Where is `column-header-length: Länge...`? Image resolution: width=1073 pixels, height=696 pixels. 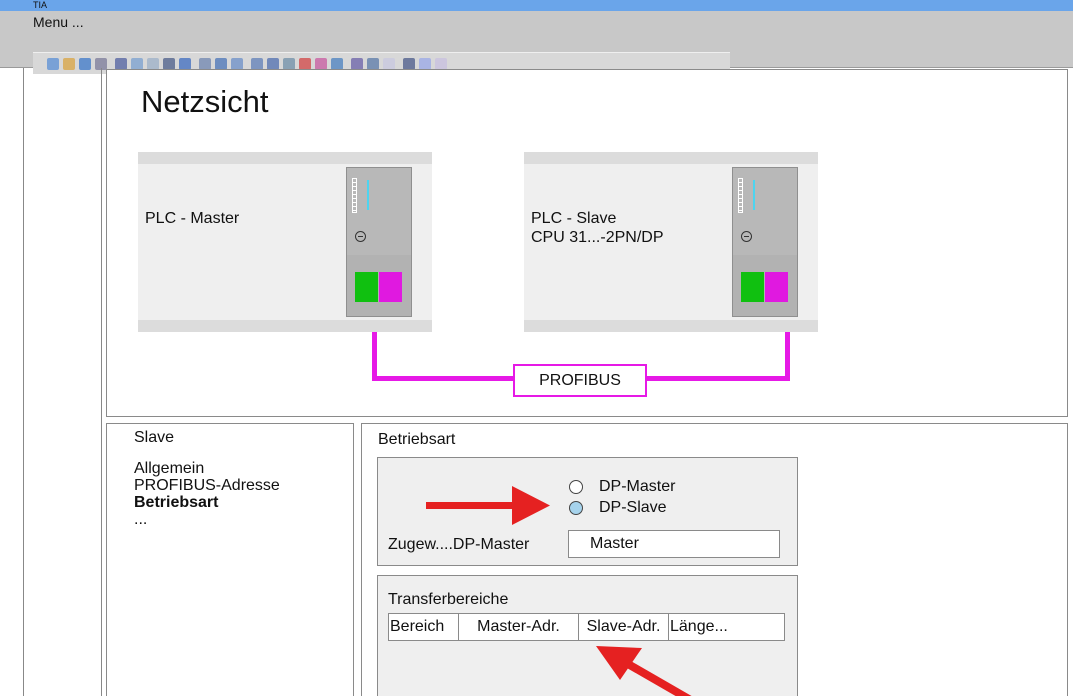 column-header-length: Länge... is located at coordinates (726, 627).